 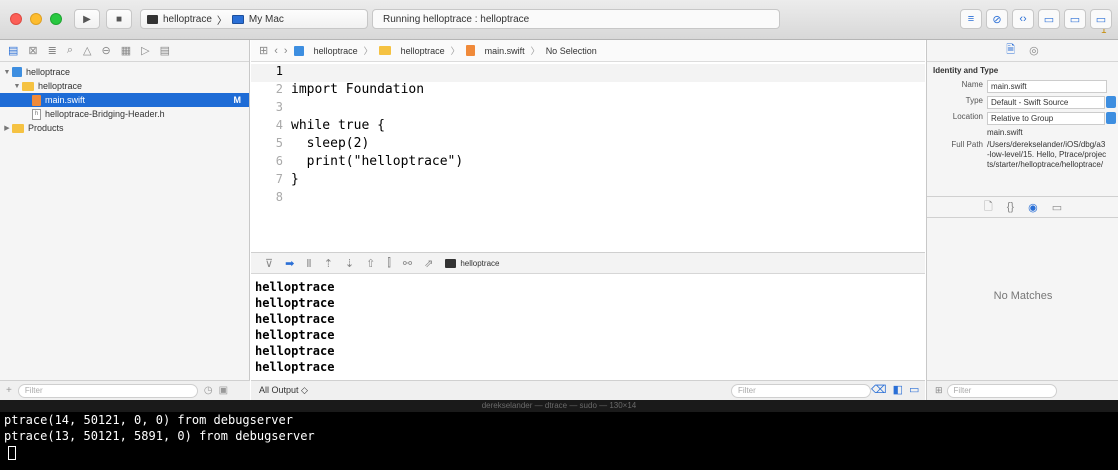 I want to click on line-number: 7, so click(x=279, y=179).